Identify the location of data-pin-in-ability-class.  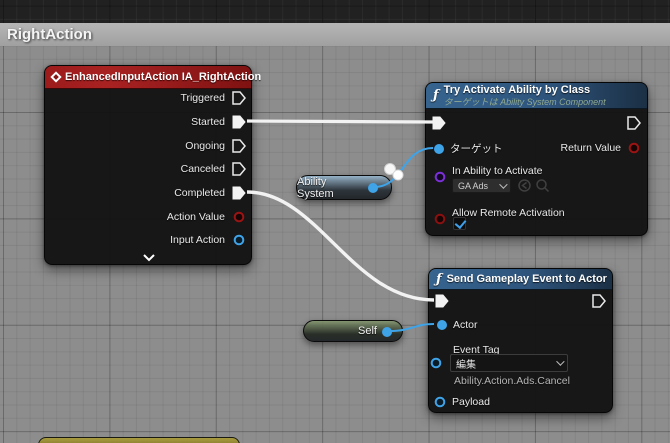
(440, 177).